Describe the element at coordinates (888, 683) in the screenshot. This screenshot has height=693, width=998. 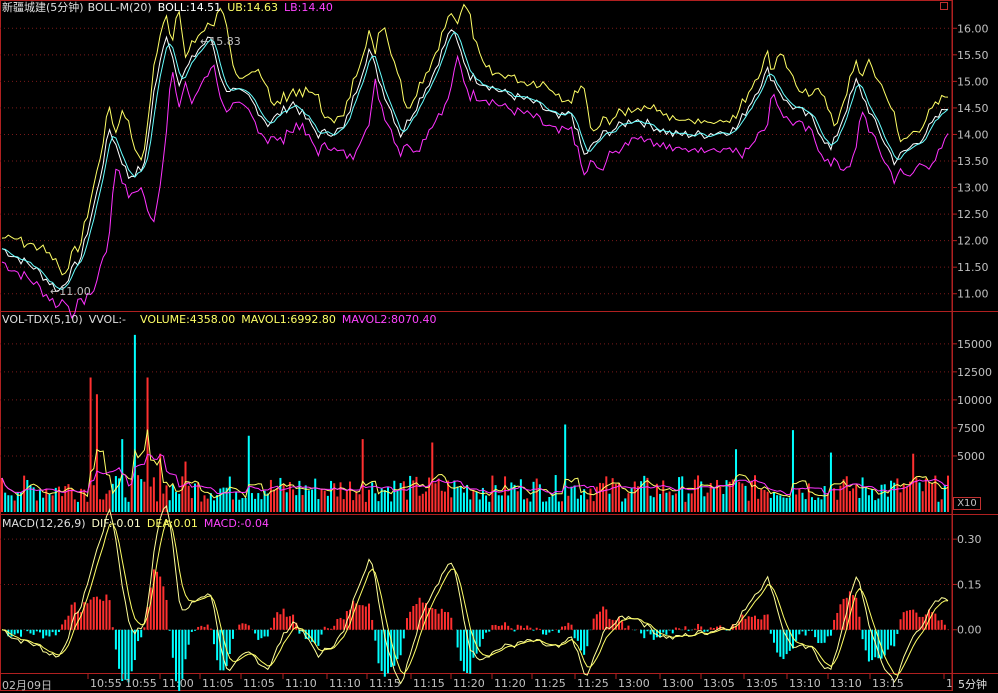
I see `x-axis-label: 13:15` at that location.